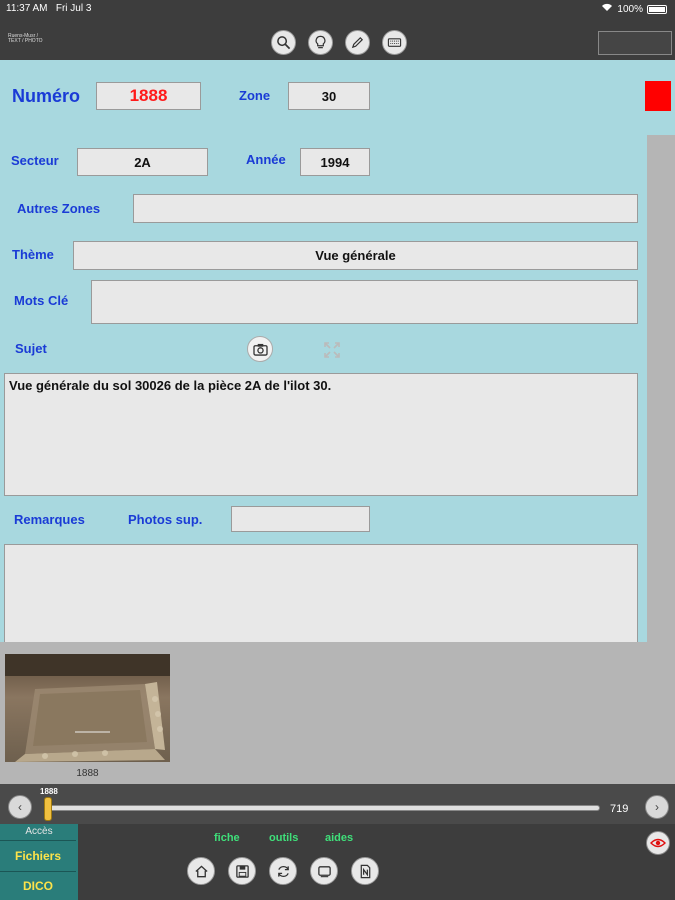 The height and width of the screenshot is (900, 675). What do you see at coordinates (142, 162) in the screenshot?
I see `secteur-field: 2A` at bounding box center [142, 162].